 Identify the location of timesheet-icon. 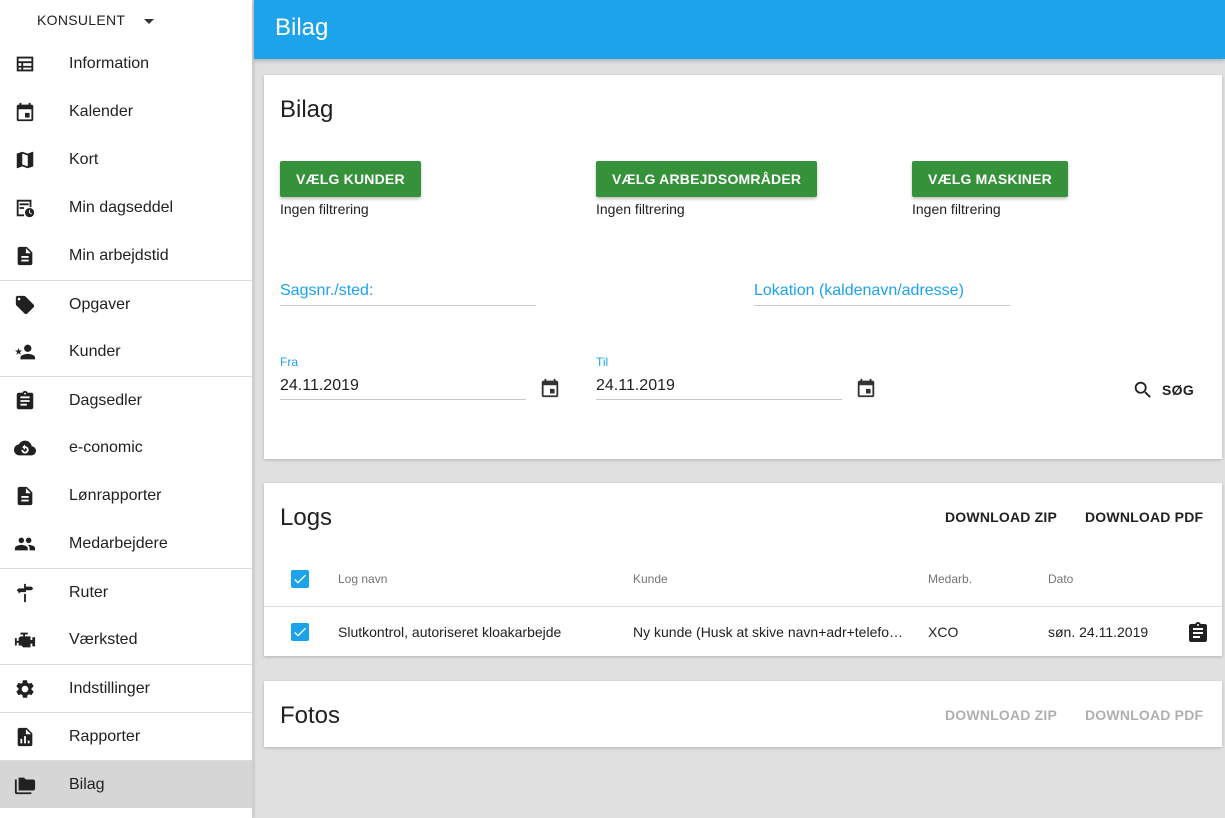
(25, 208).